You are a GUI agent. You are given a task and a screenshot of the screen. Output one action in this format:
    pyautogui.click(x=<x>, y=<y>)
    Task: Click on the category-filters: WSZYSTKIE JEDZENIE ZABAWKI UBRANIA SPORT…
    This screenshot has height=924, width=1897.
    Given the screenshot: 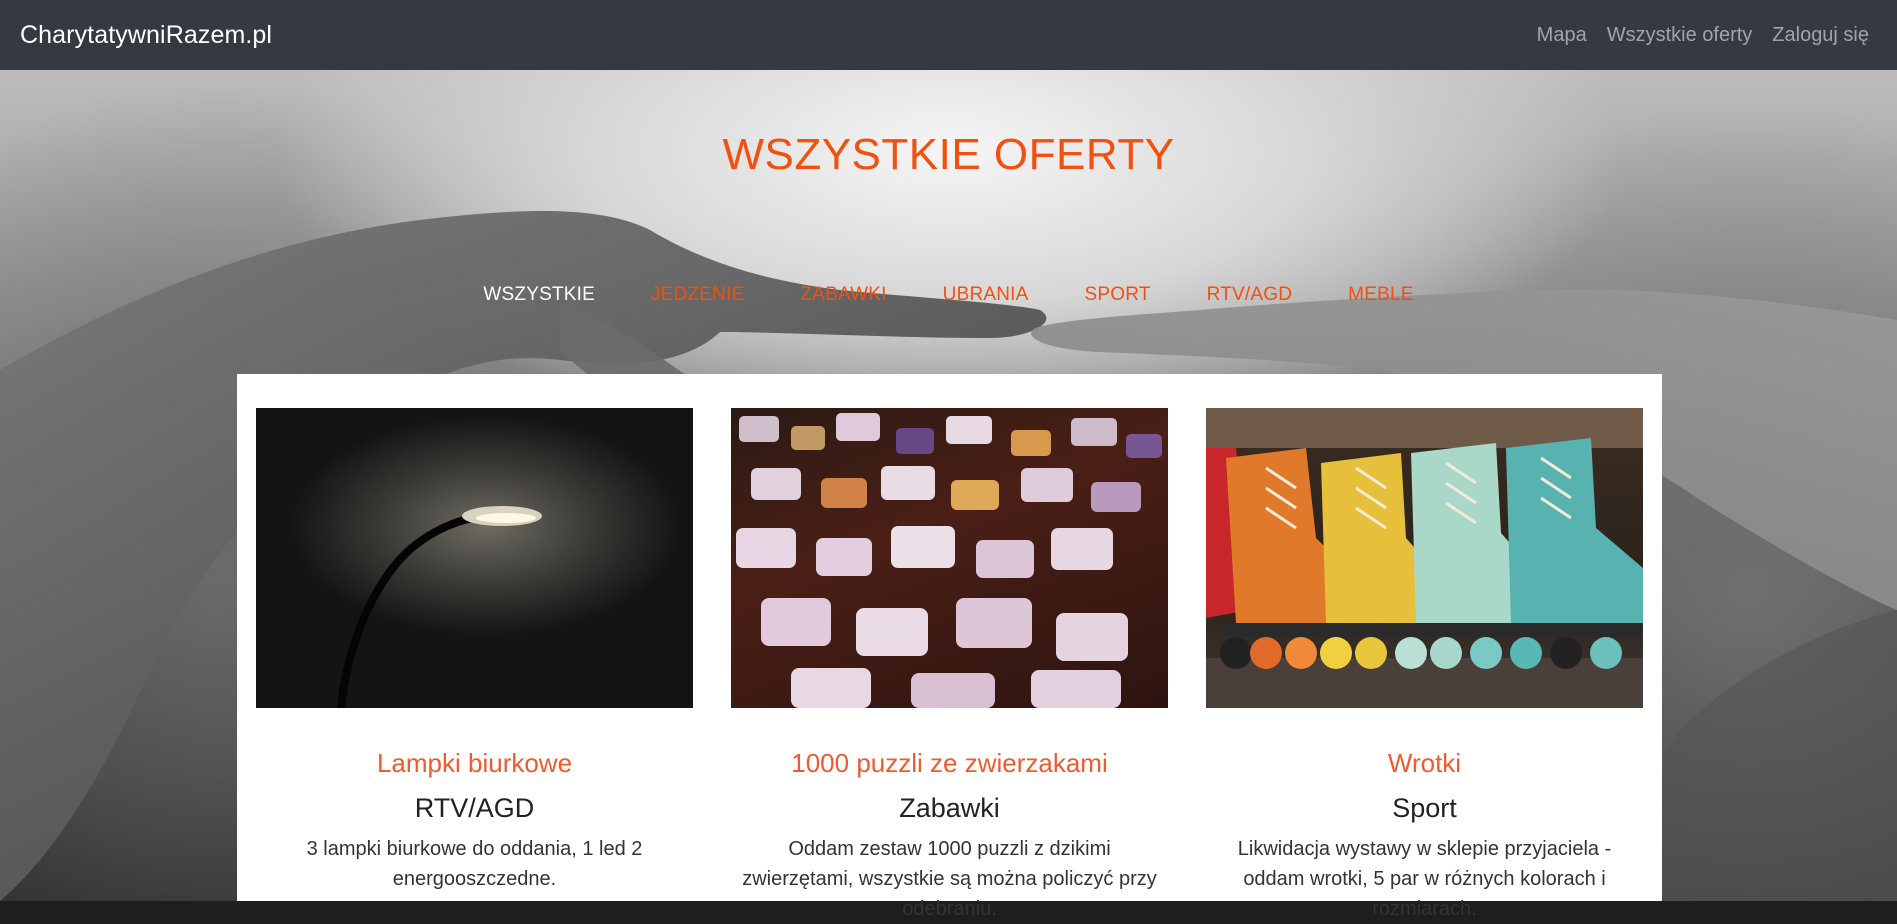 What is the action you would take?
    pyautogui.click(x=948, y=295)
    